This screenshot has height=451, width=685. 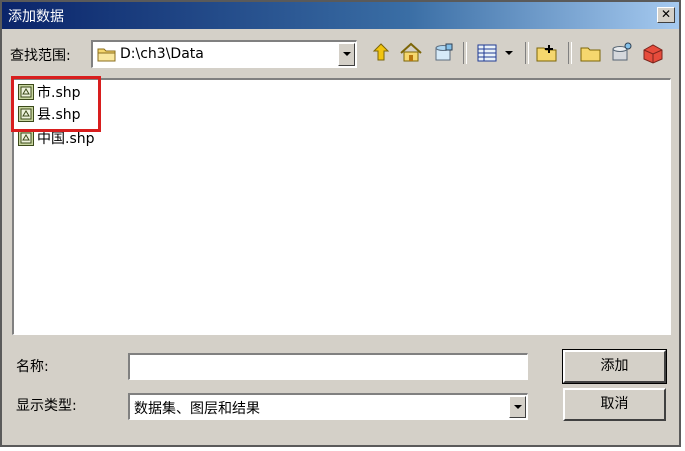 What do you see at coordinates (36, 17) in the screenshot?
I see `window-title: 添加数据` at bounding box center [36, 17].